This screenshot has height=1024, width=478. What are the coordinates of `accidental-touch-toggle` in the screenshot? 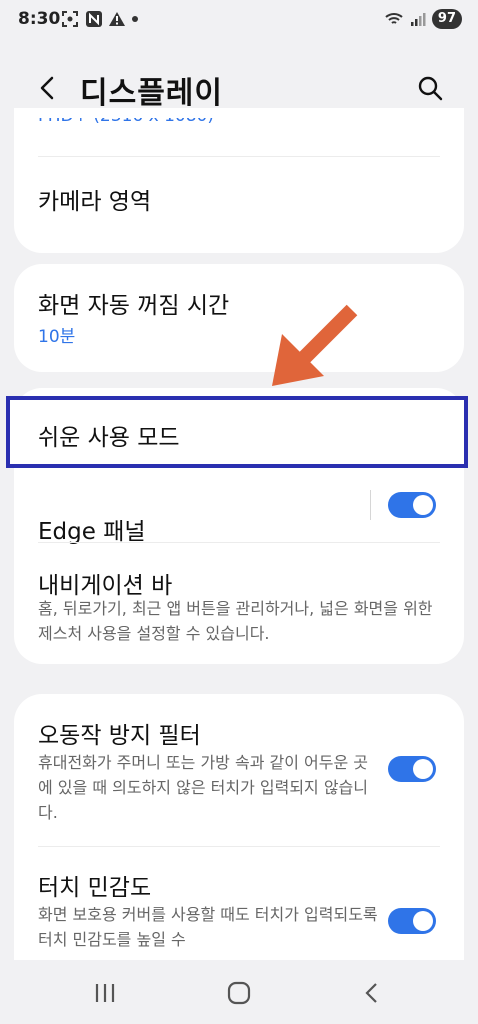 It's located at (412, 769).